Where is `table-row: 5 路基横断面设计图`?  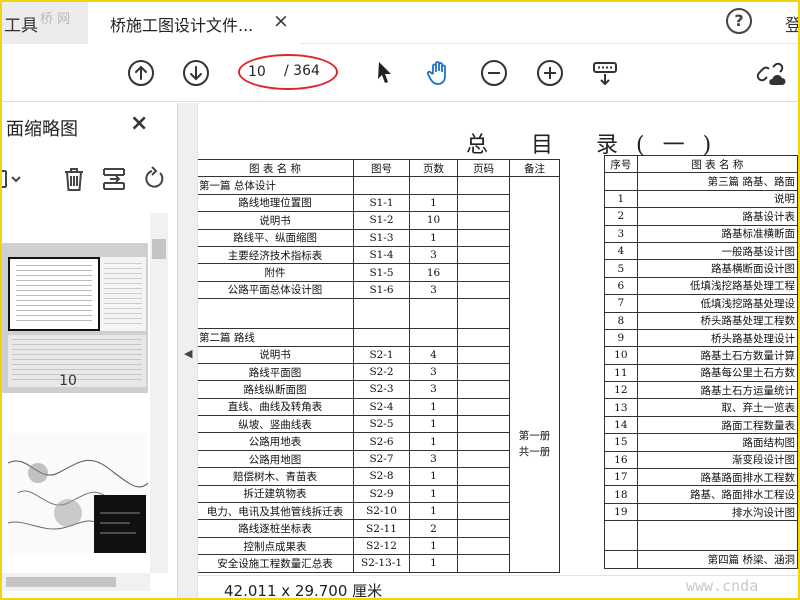
table-row: 5 路基横断面设计图 is located at coordinates (701, 268).